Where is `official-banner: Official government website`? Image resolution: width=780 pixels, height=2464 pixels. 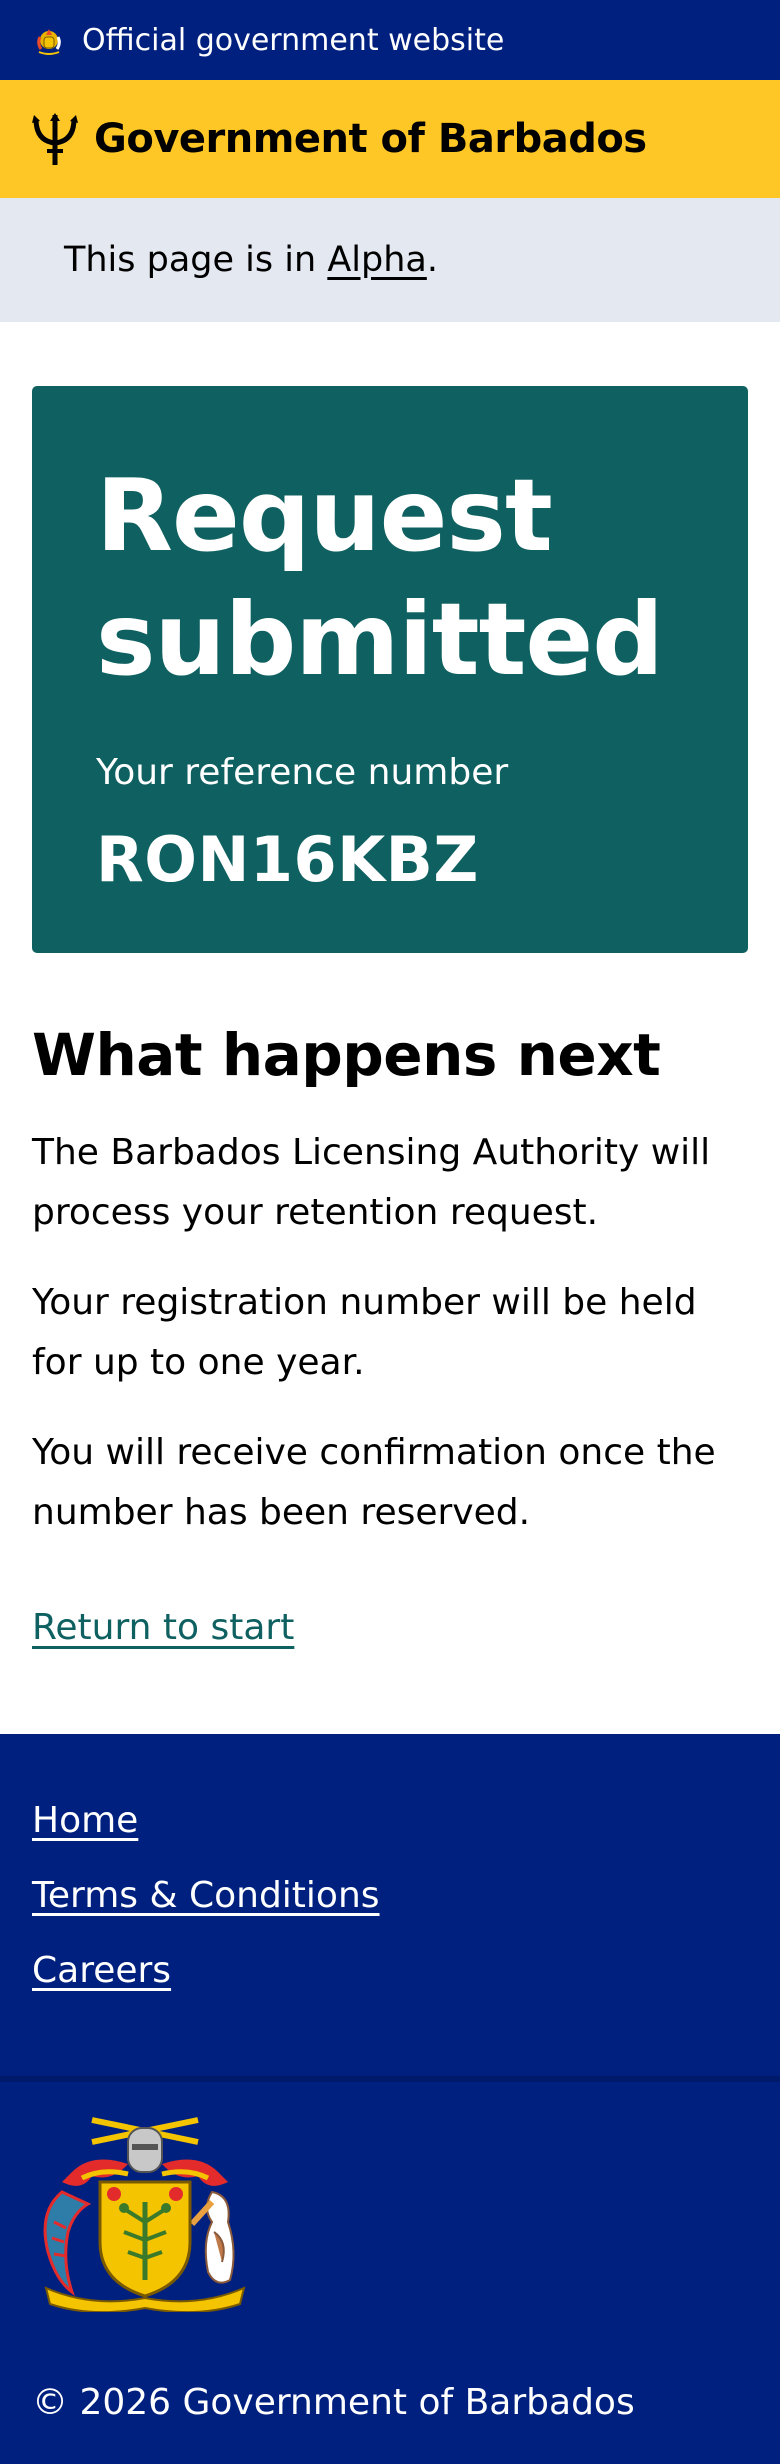 official-banner: Official government website is located at coordinates (390, 40).